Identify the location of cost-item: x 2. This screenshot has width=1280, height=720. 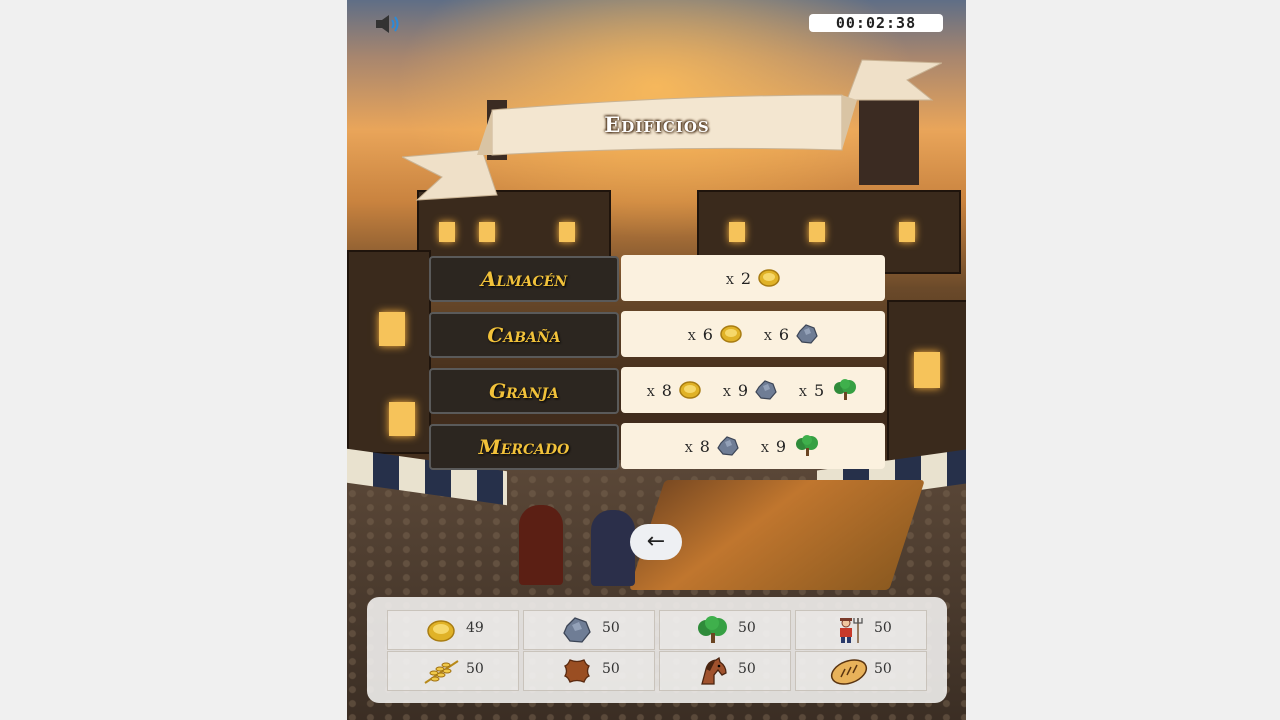
(753, 278).